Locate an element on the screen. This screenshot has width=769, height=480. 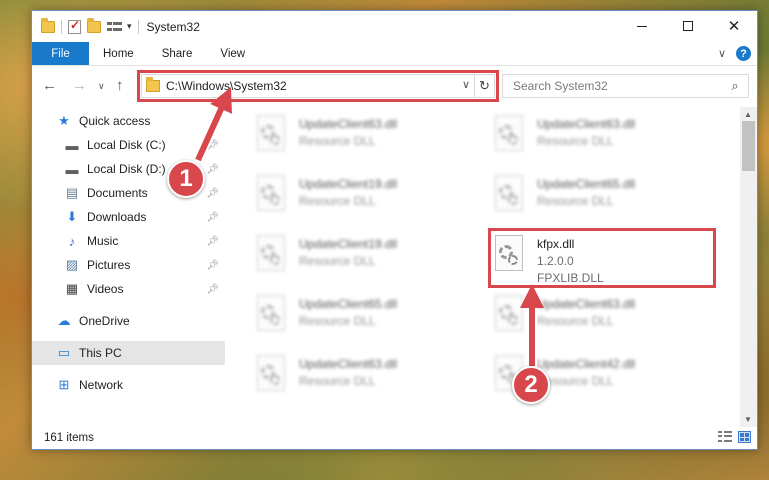
step-1-badge: 1 is located at coordinates (186, 179).